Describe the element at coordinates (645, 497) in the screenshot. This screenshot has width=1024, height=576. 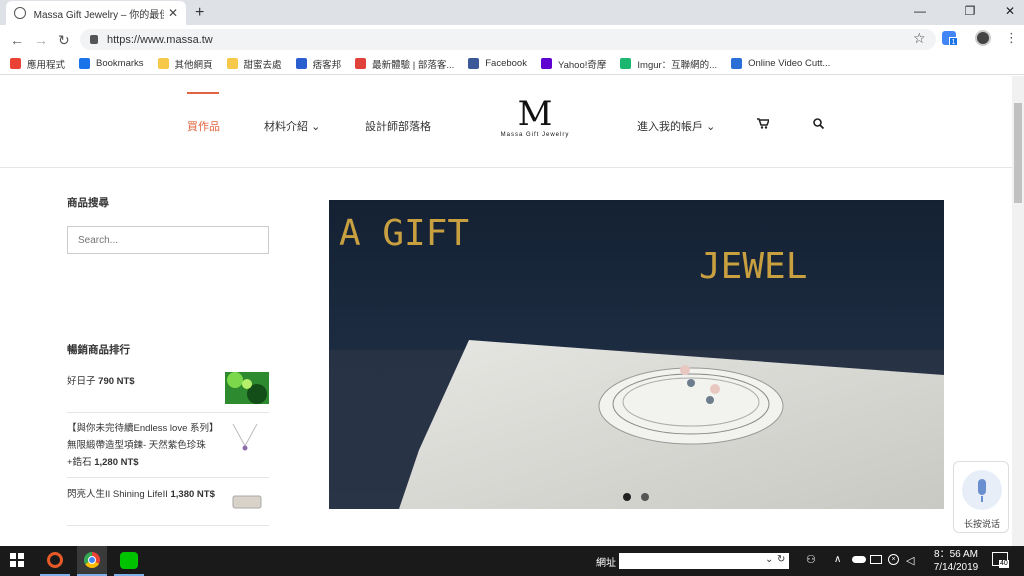
I see `slide-dot` at that location.